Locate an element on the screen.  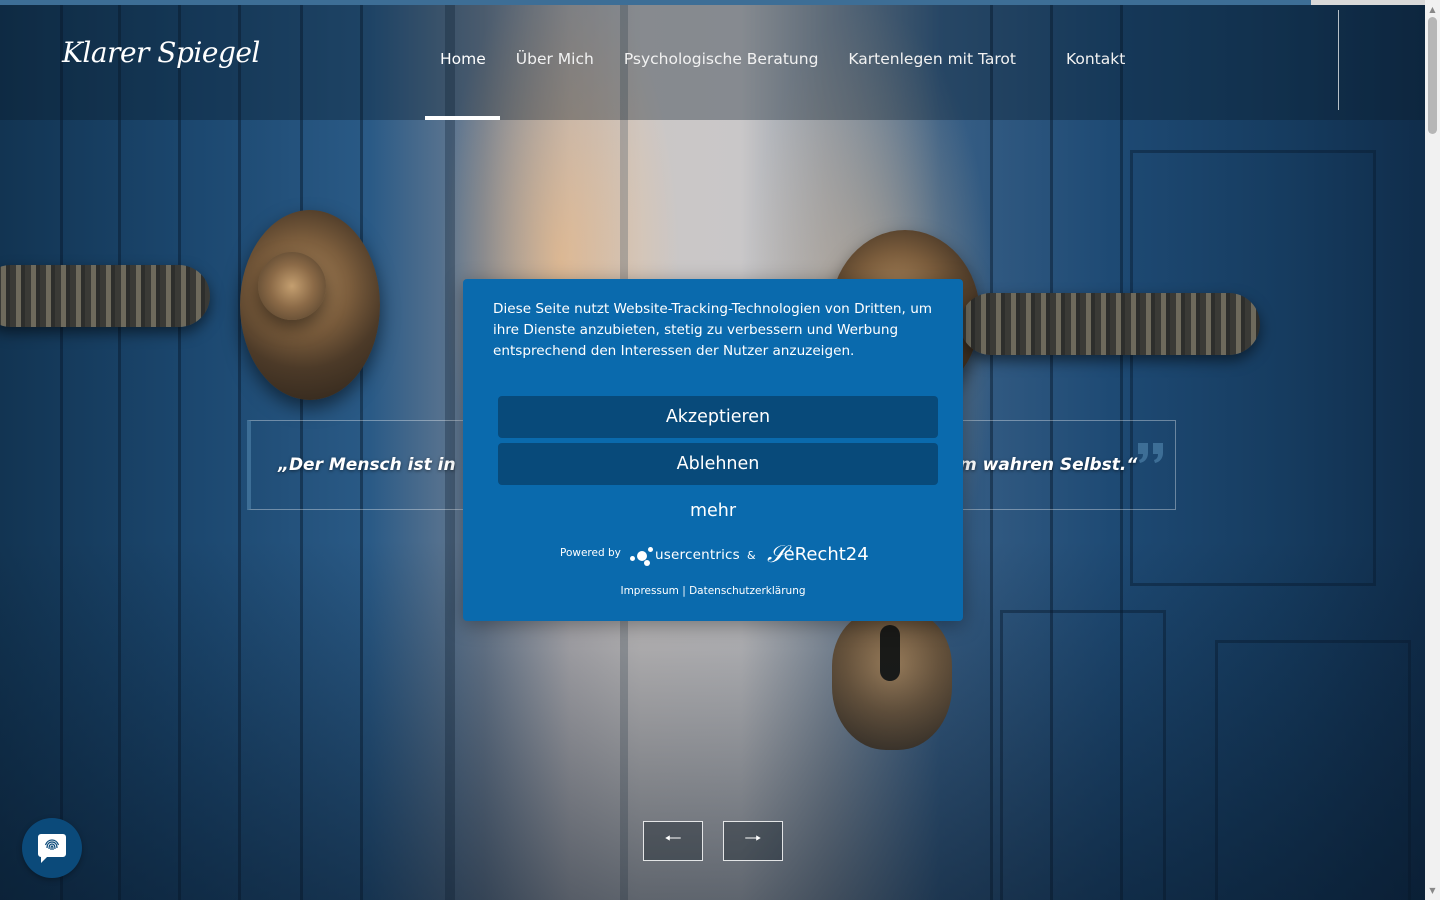
usercentrics-logo: usercentrics is located at coordinates (685, 555).